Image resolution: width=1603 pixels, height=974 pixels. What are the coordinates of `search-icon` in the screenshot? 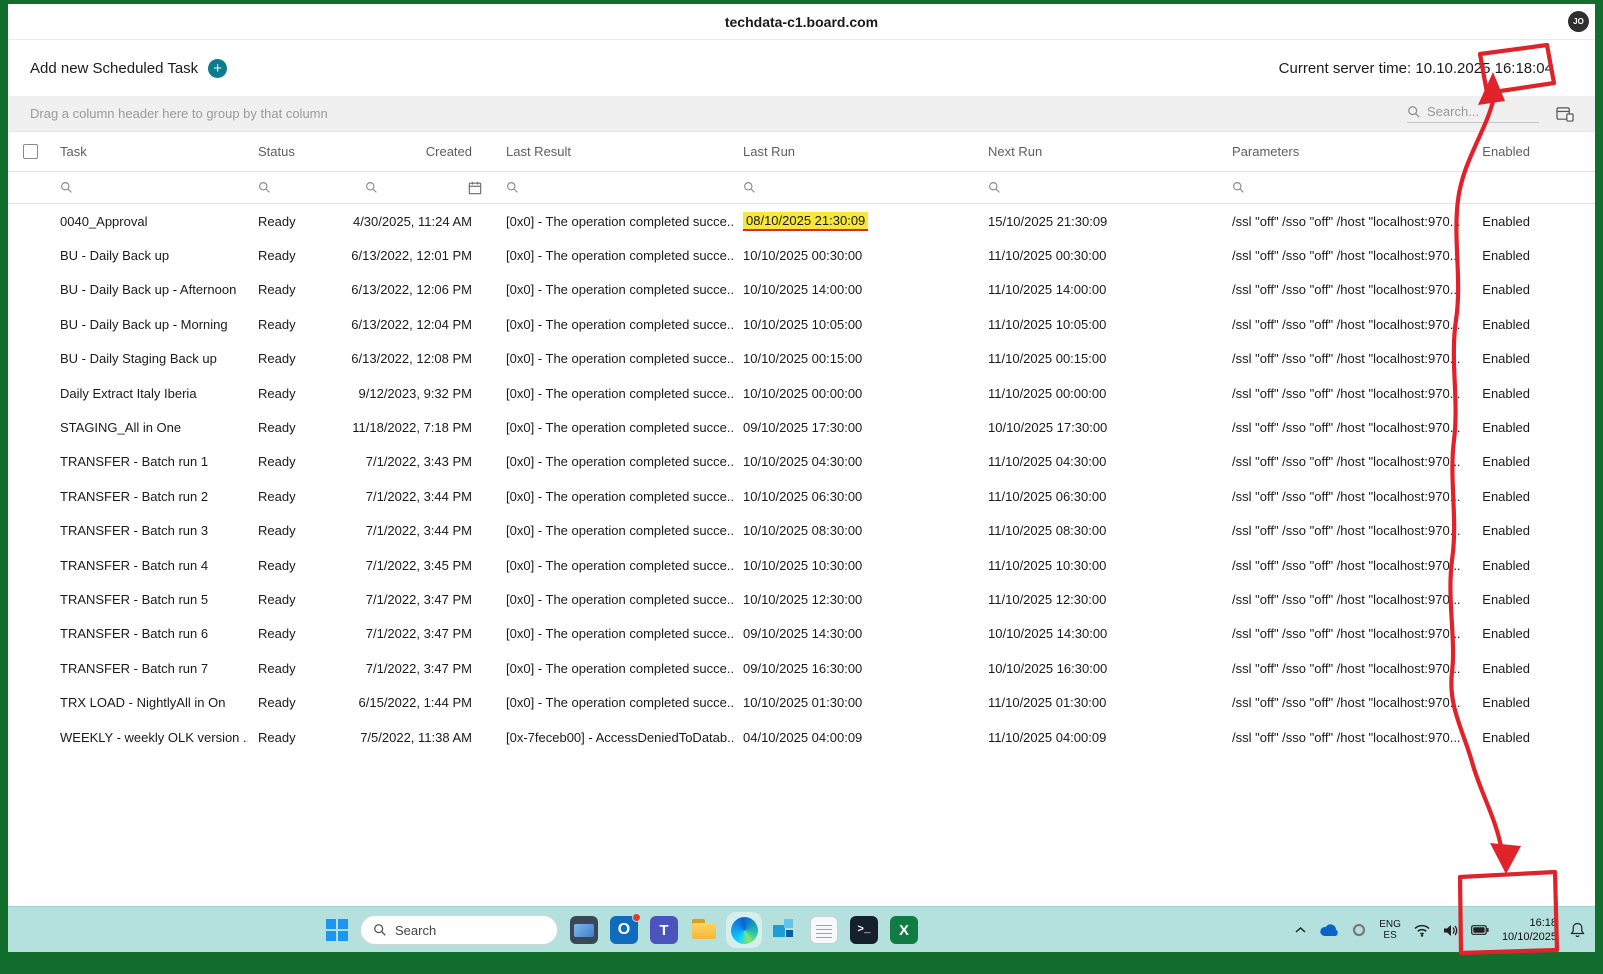 It's located at (264, 187).